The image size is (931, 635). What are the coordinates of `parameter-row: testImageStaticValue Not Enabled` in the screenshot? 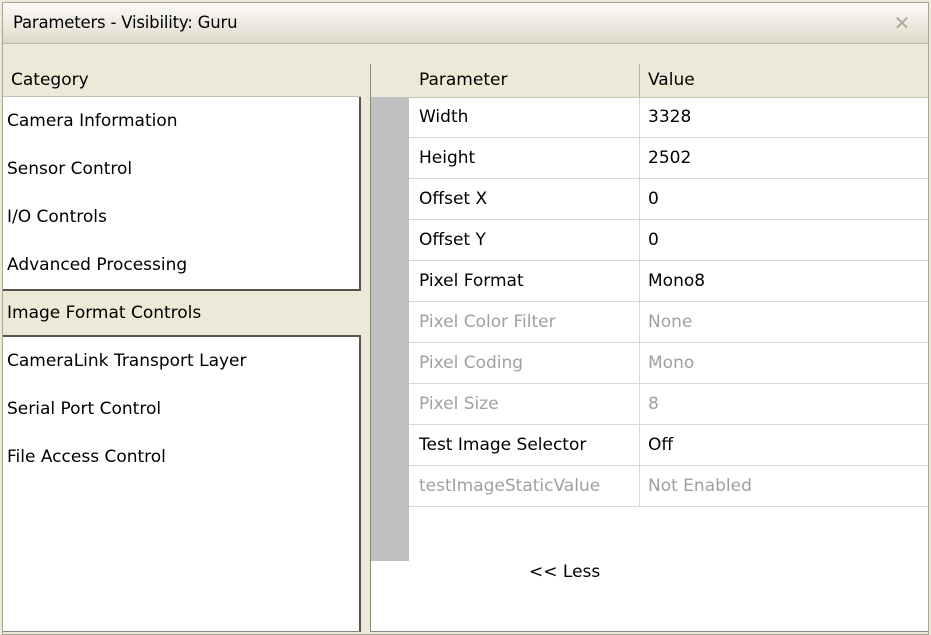 It's located at (668, 486).